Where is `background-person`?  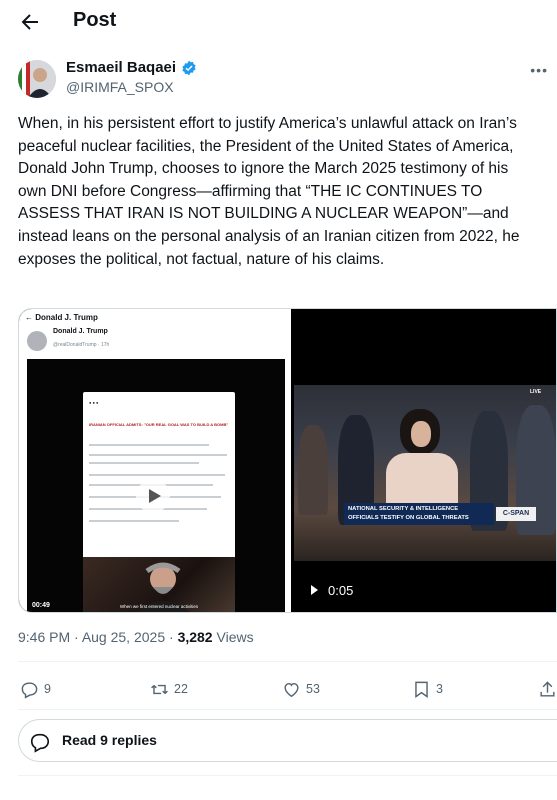
background-person is located at coordinates (313, 470).